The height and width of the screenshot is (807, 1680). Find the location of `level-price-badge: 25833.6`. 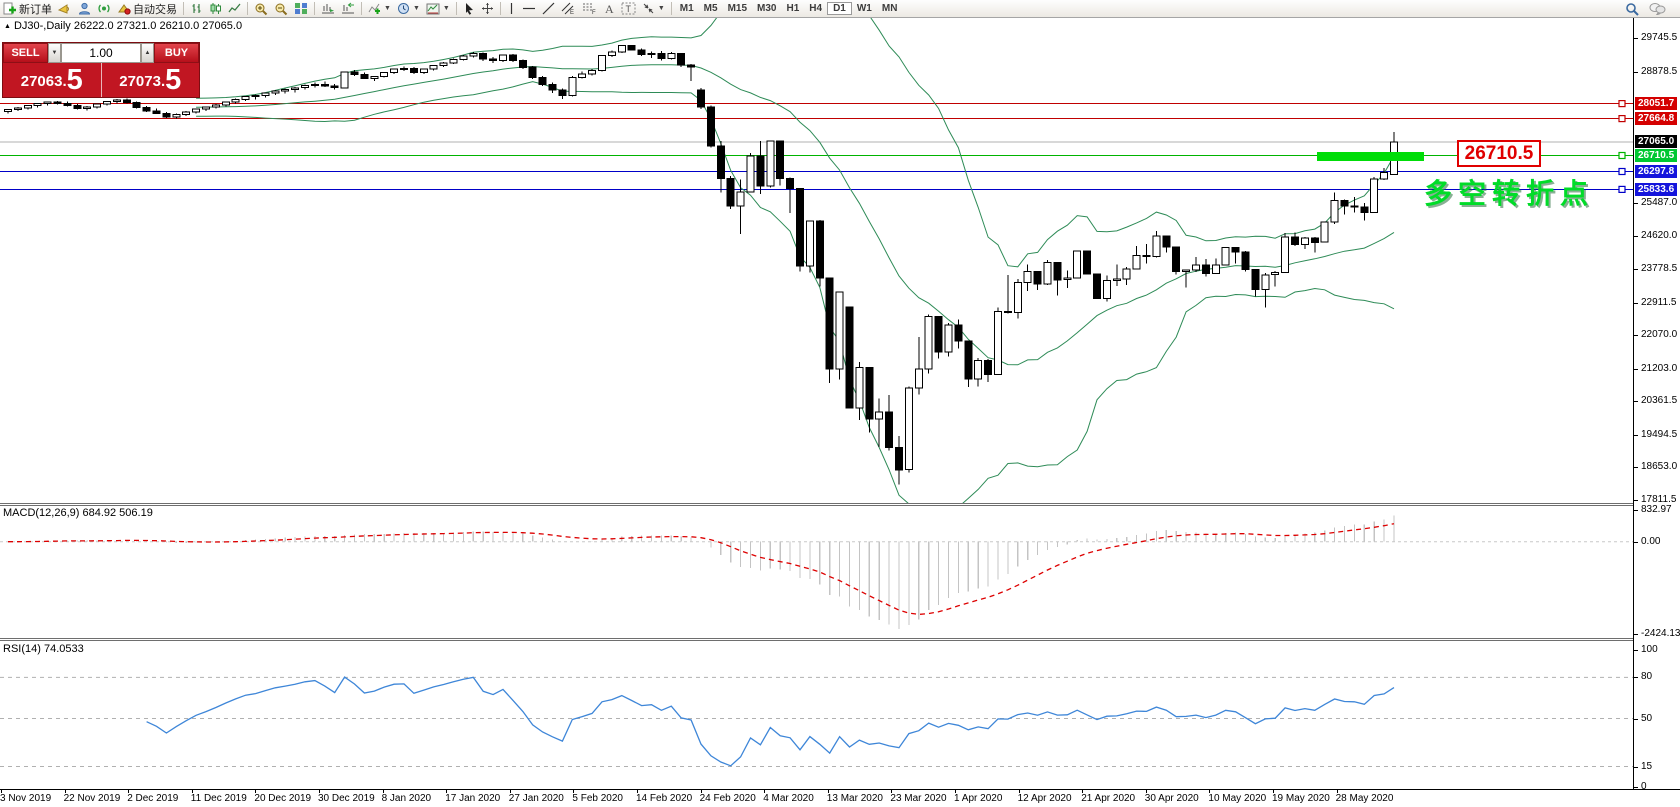

level-price-badge: 25833.6 is located at coordinates (1656, 189).